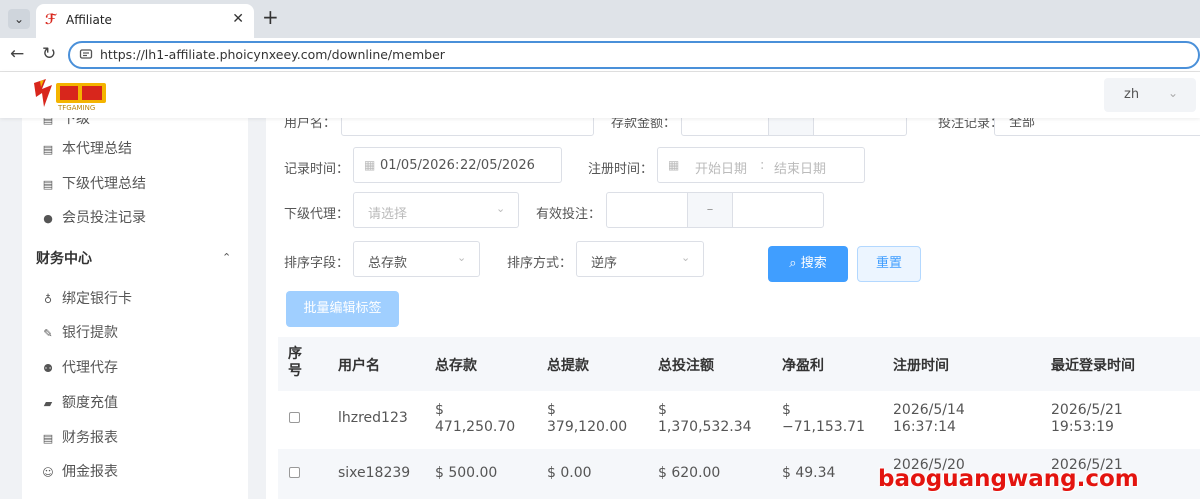  Describe the element at coordinates (65, 123) in the screenshot. I see `sidebar-item-clipped: ▤ 下级` at that location.